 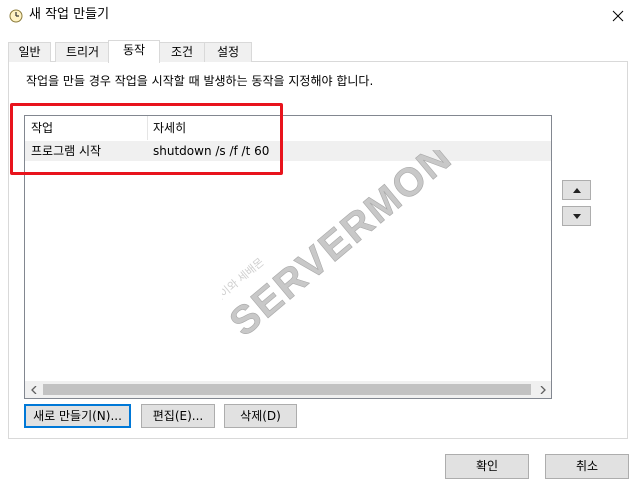 I want to click on horizontal-scrollbar, so click(x=288, y=389).